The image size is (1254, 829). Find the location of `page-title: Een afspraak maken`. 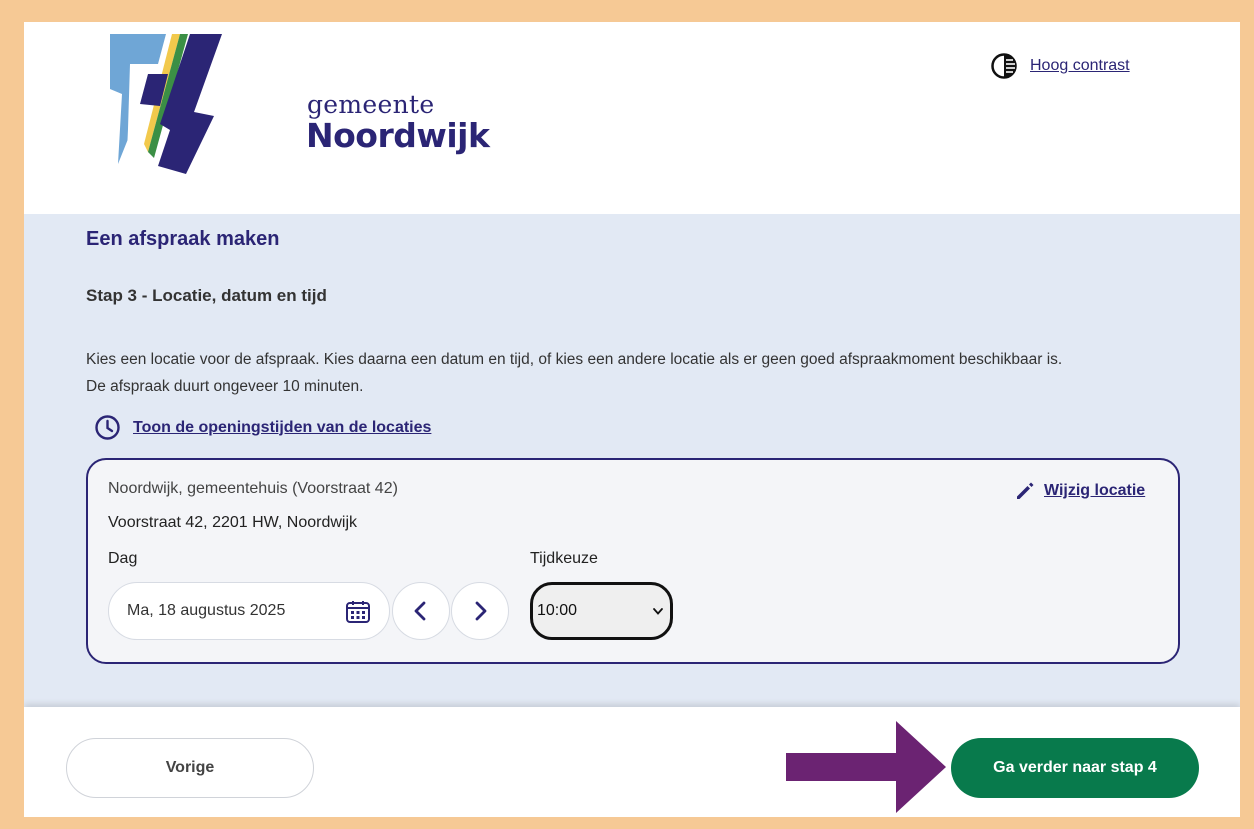

page-title: Een afspraak maken is located at coordinates (183, 239).